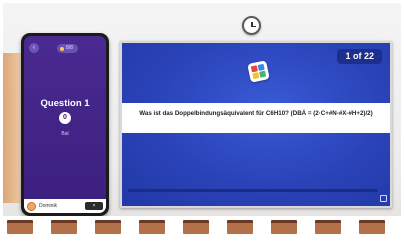 The height and width of the screenshot is (241, 404). I want to click on coin-icon, so click(62, 48).